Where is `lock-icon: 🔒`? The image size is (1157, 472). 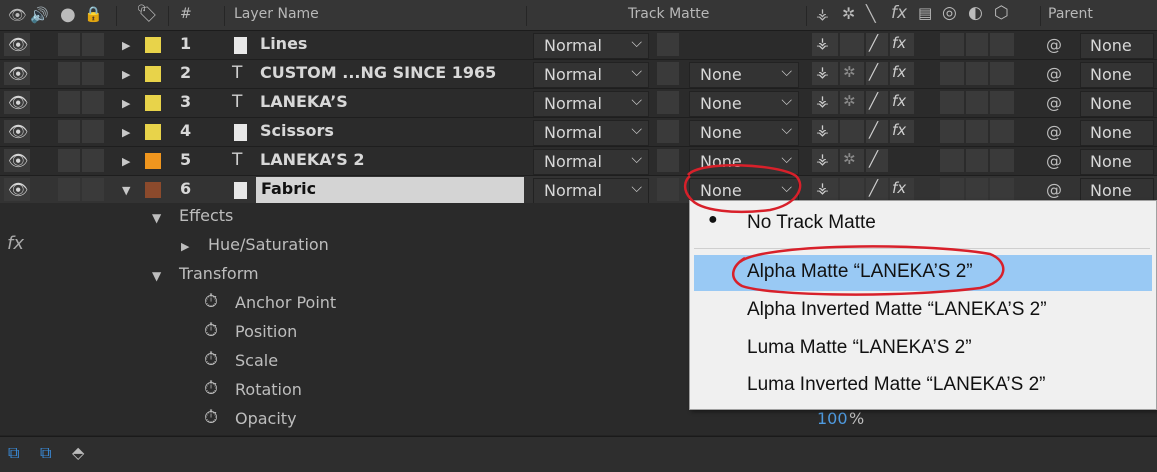
lock-icon: 🔒 is located at coordinates (93, 14).